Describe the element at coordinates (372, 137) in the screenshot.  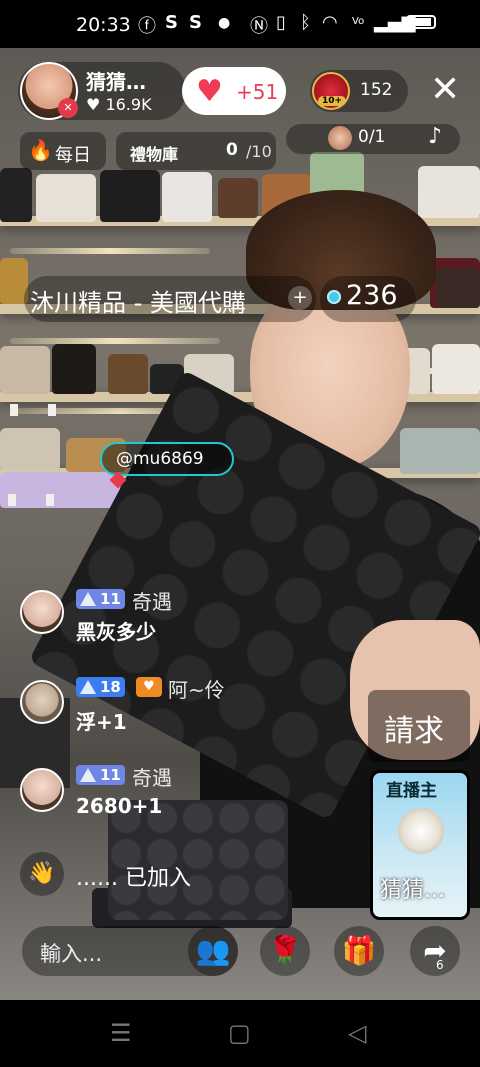
I see `rank-count: 0/1` at that location.